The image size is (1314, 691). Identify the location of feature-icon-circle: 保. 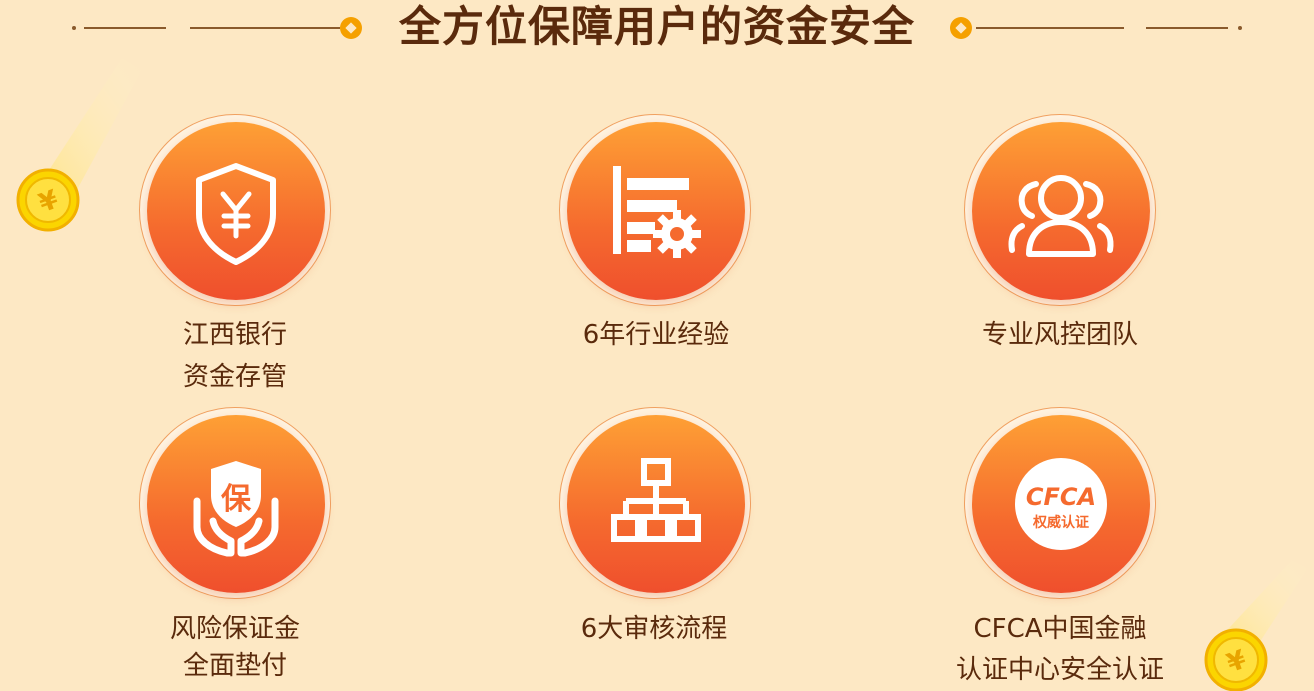
(236, 504).